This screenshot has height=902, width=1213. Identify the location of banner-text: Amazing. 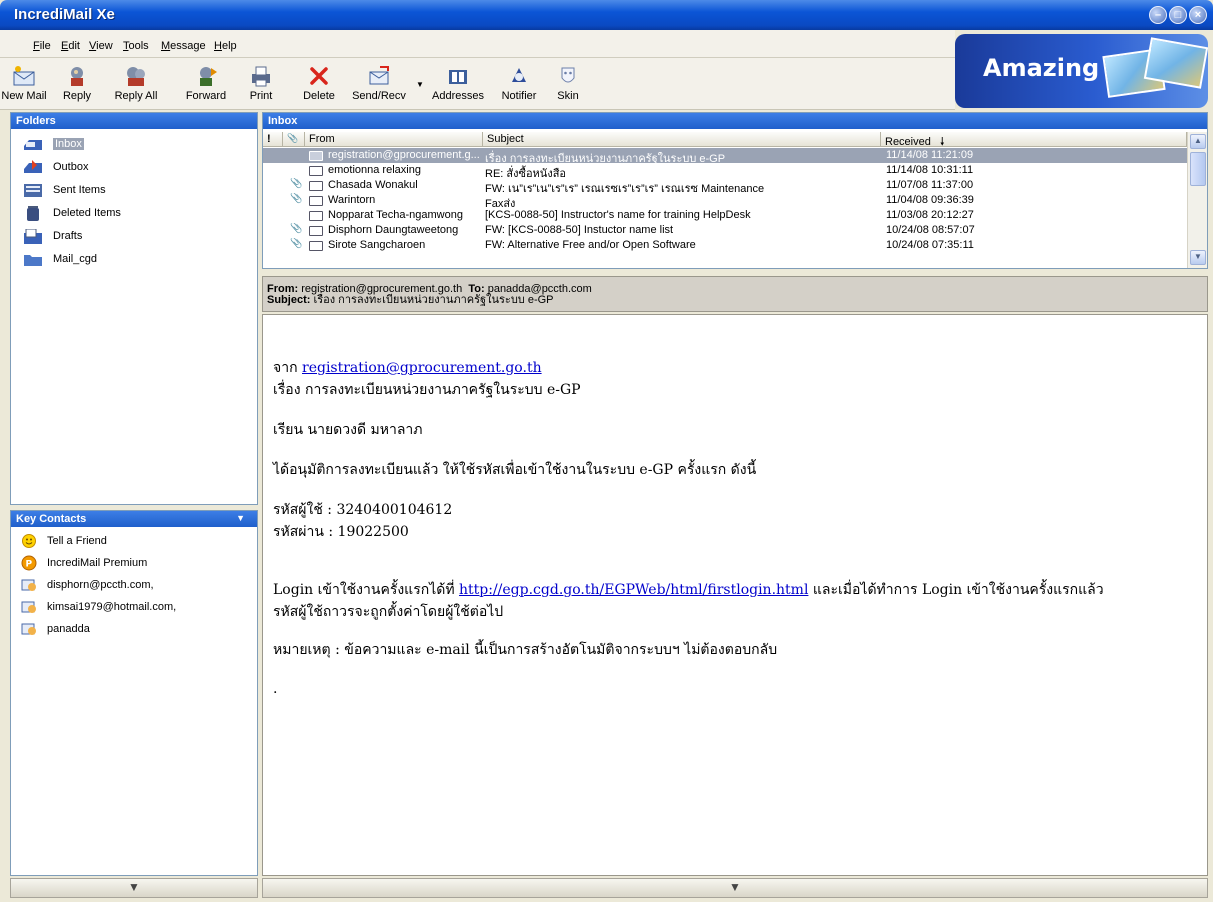
(1041, 68).